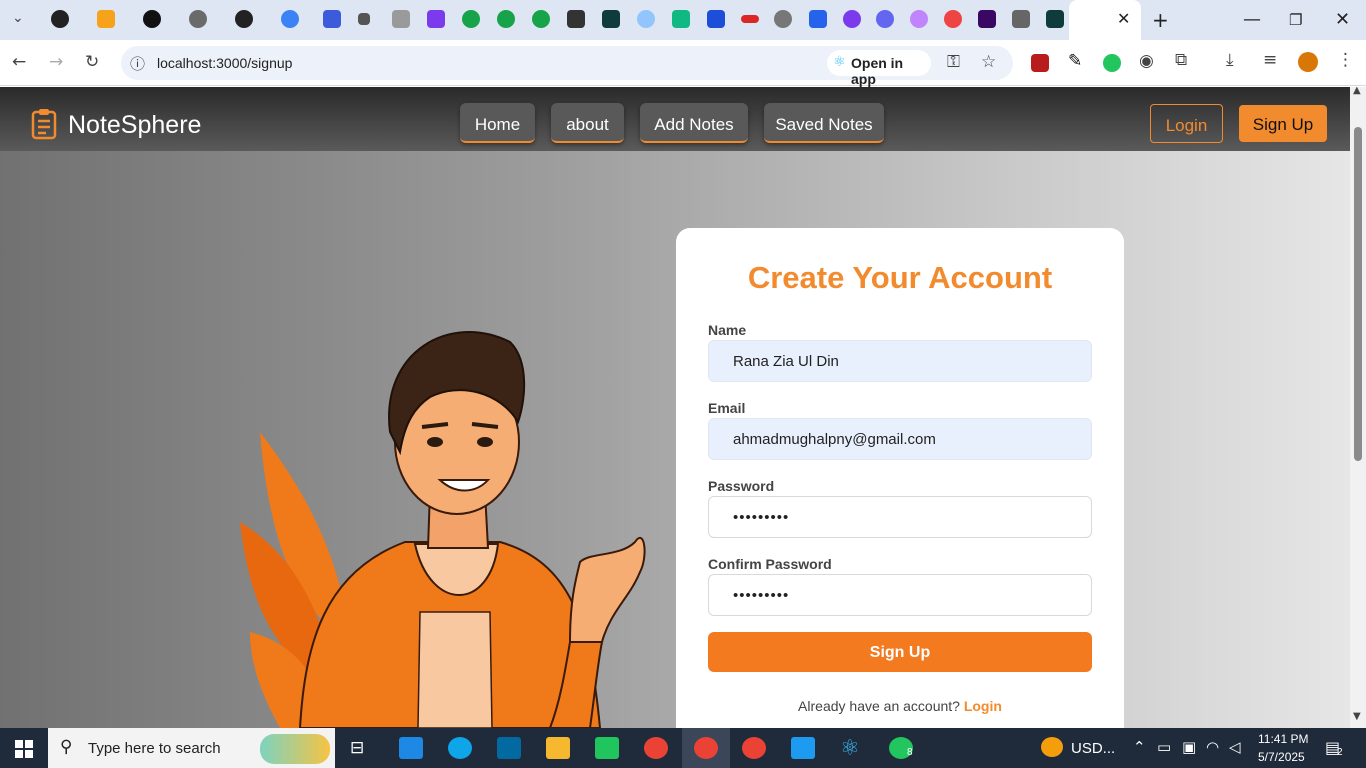 Image resolution: width=1366 pixels, height=768 pixels. Describe the element at coordinates (92, 62) in the screenshot. I see `reload-icon: ↻` at that location.